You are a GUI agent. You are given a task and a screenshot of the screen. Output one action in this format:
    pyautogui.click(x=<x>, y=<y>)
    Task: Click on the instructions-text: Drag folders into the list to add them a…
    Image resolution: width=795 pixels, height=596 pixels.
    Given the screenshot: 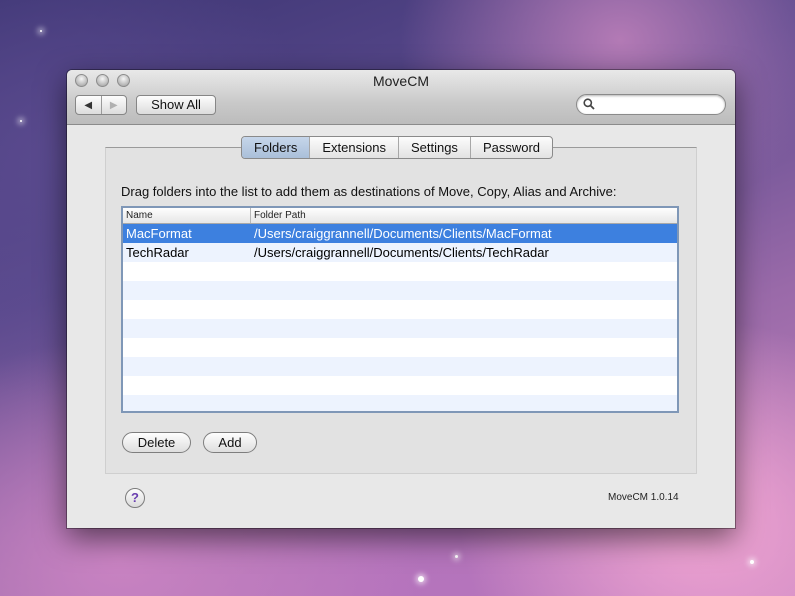 What is the action you would take?
    pyautogui.click(x=369, y=191)
    